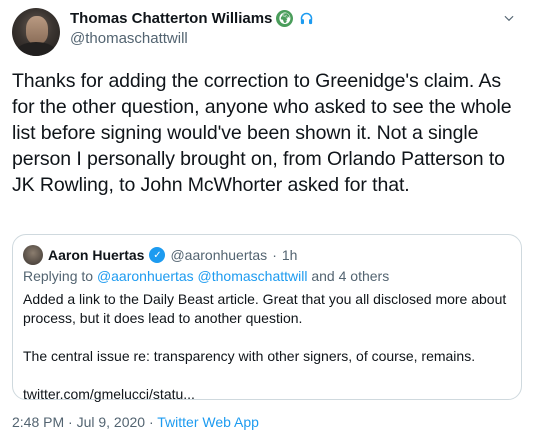 The height and width of the screenshot is (441, 535). I want to click on tweet-source: Twitter Web App, so click(208, 422).